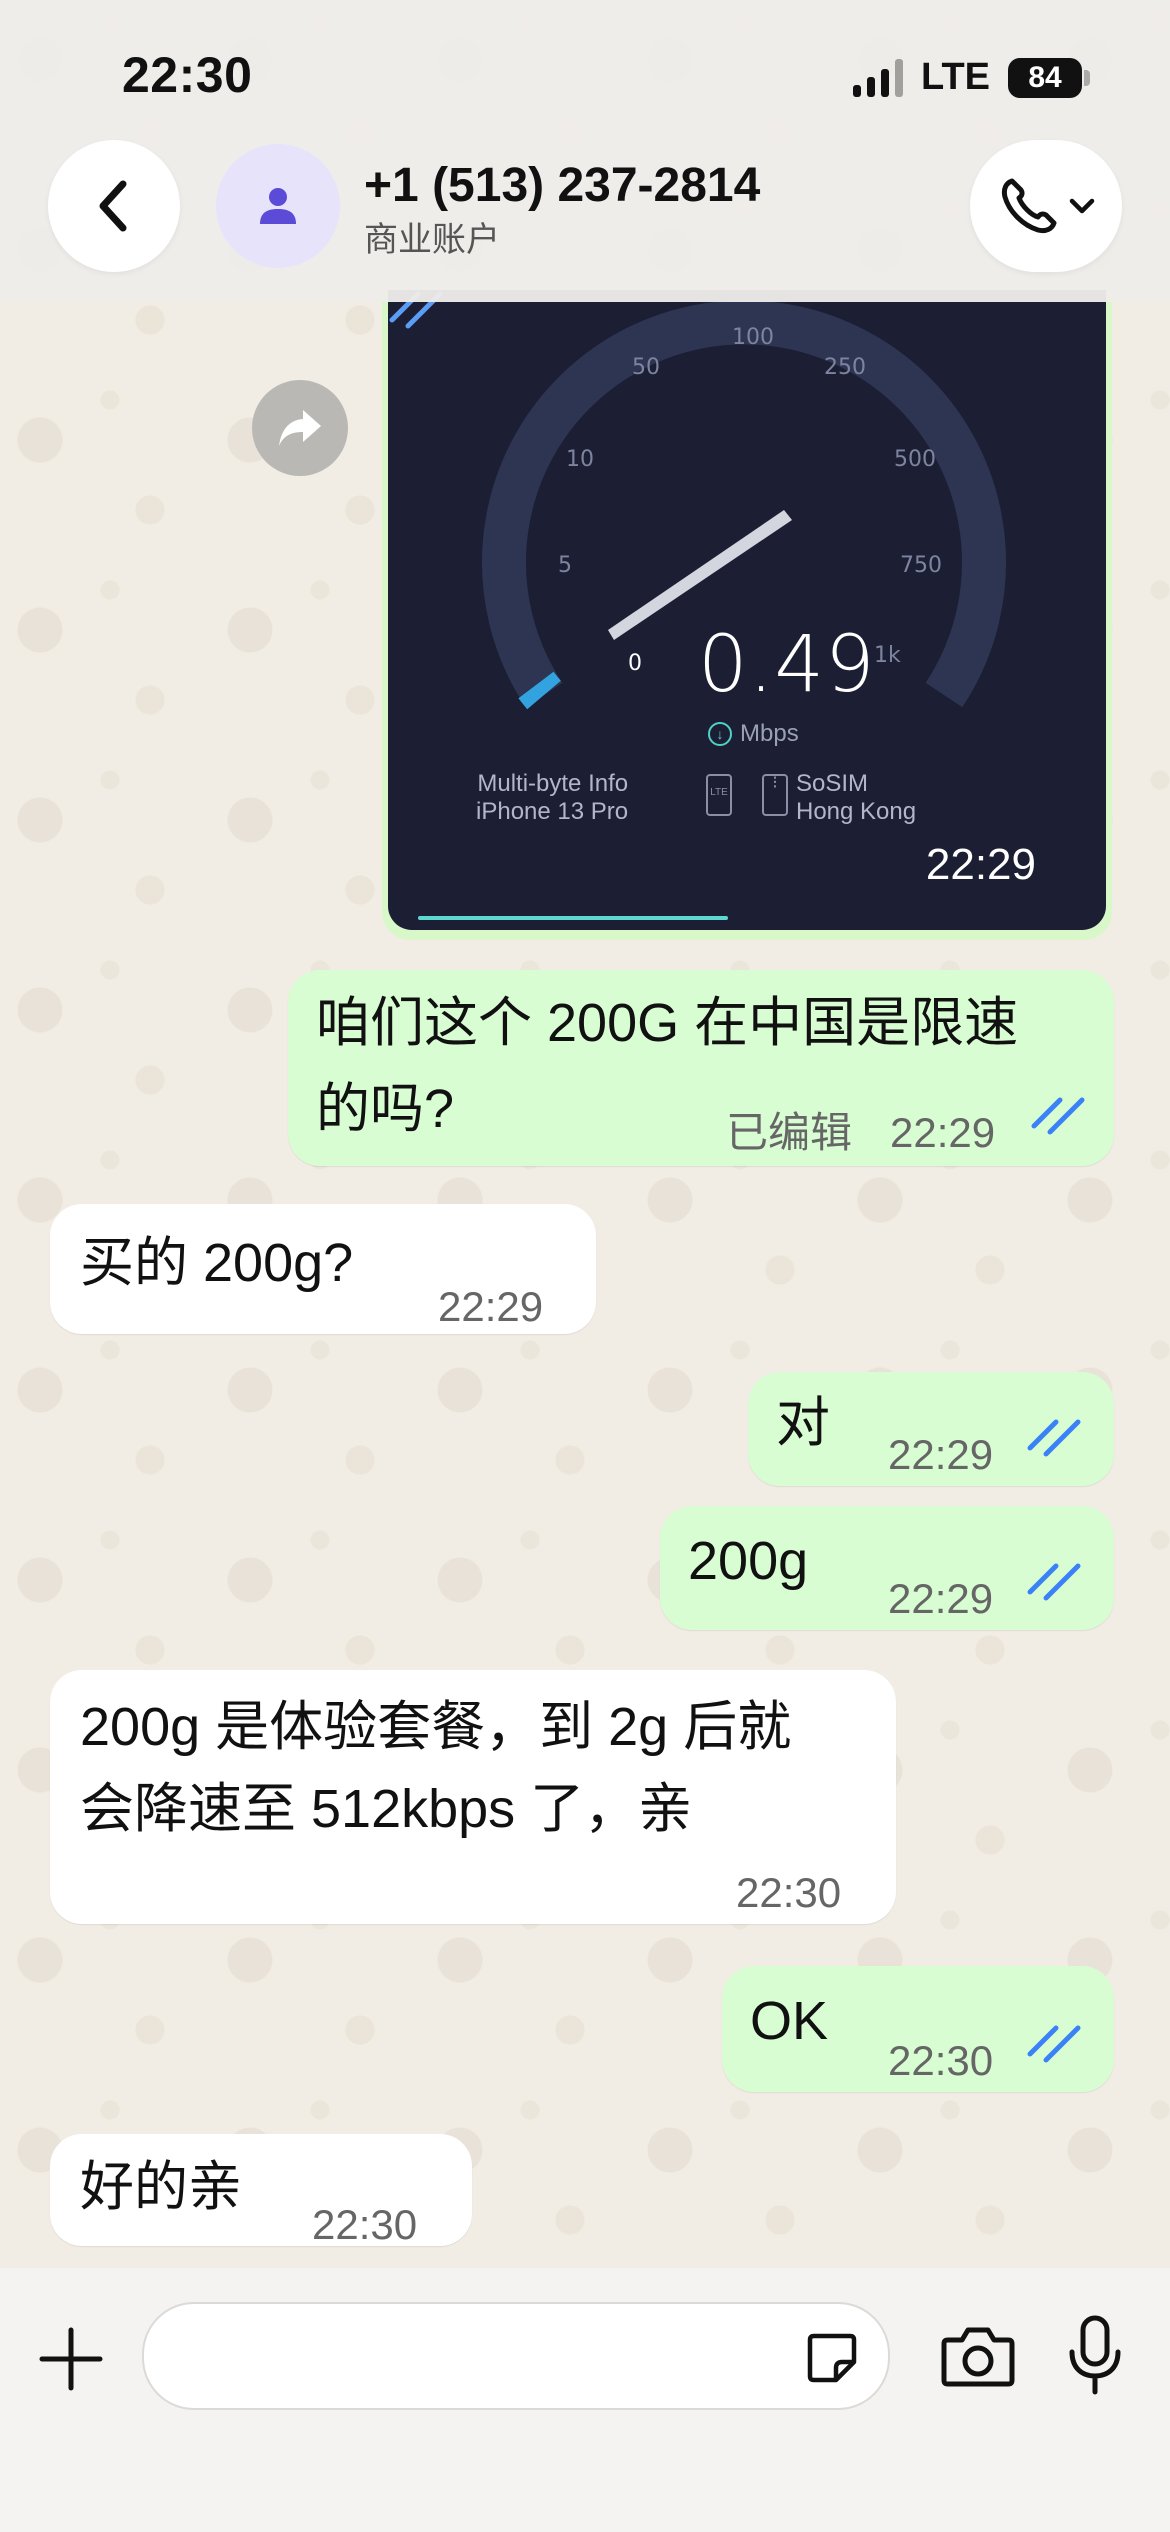 The width and height of the screenshot is (1170, 2532). Describe the element at coordinates (744, 505) in the screenshot. I see `speed-gauge: 0 5 10 50 100 250 500 750 1k` at that location.